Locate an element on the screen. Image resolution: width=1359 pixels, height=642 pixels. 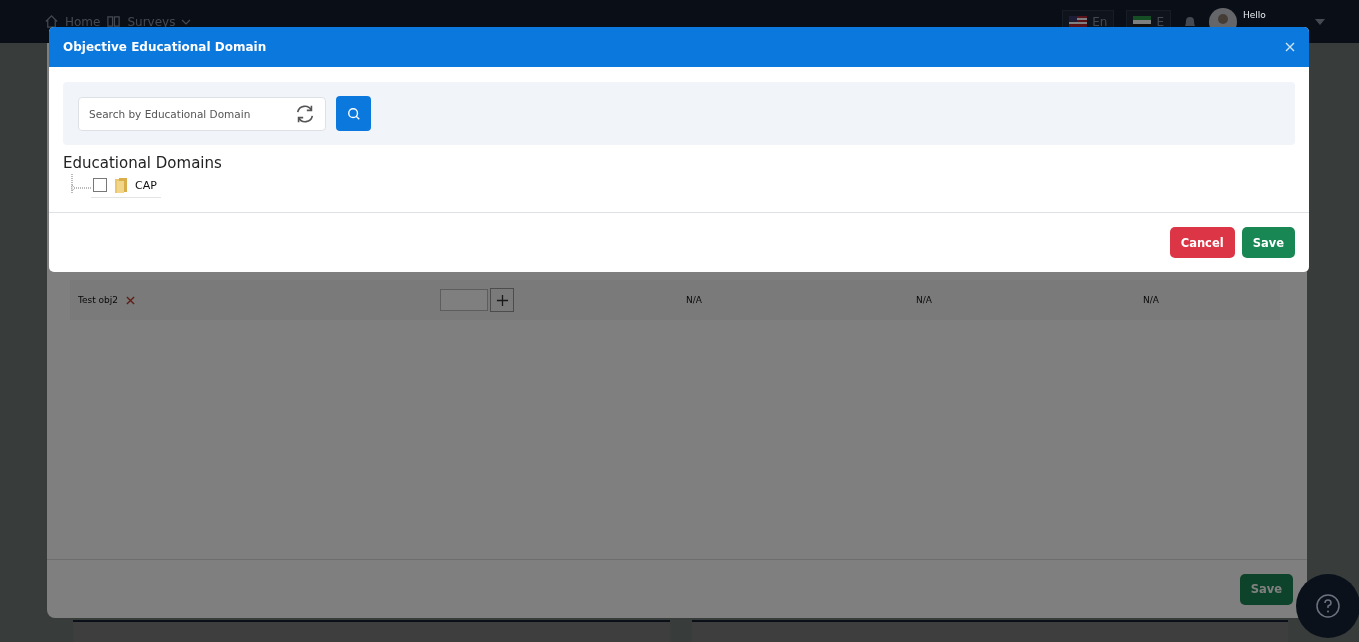
value-input is located at coordinates (464, 300).